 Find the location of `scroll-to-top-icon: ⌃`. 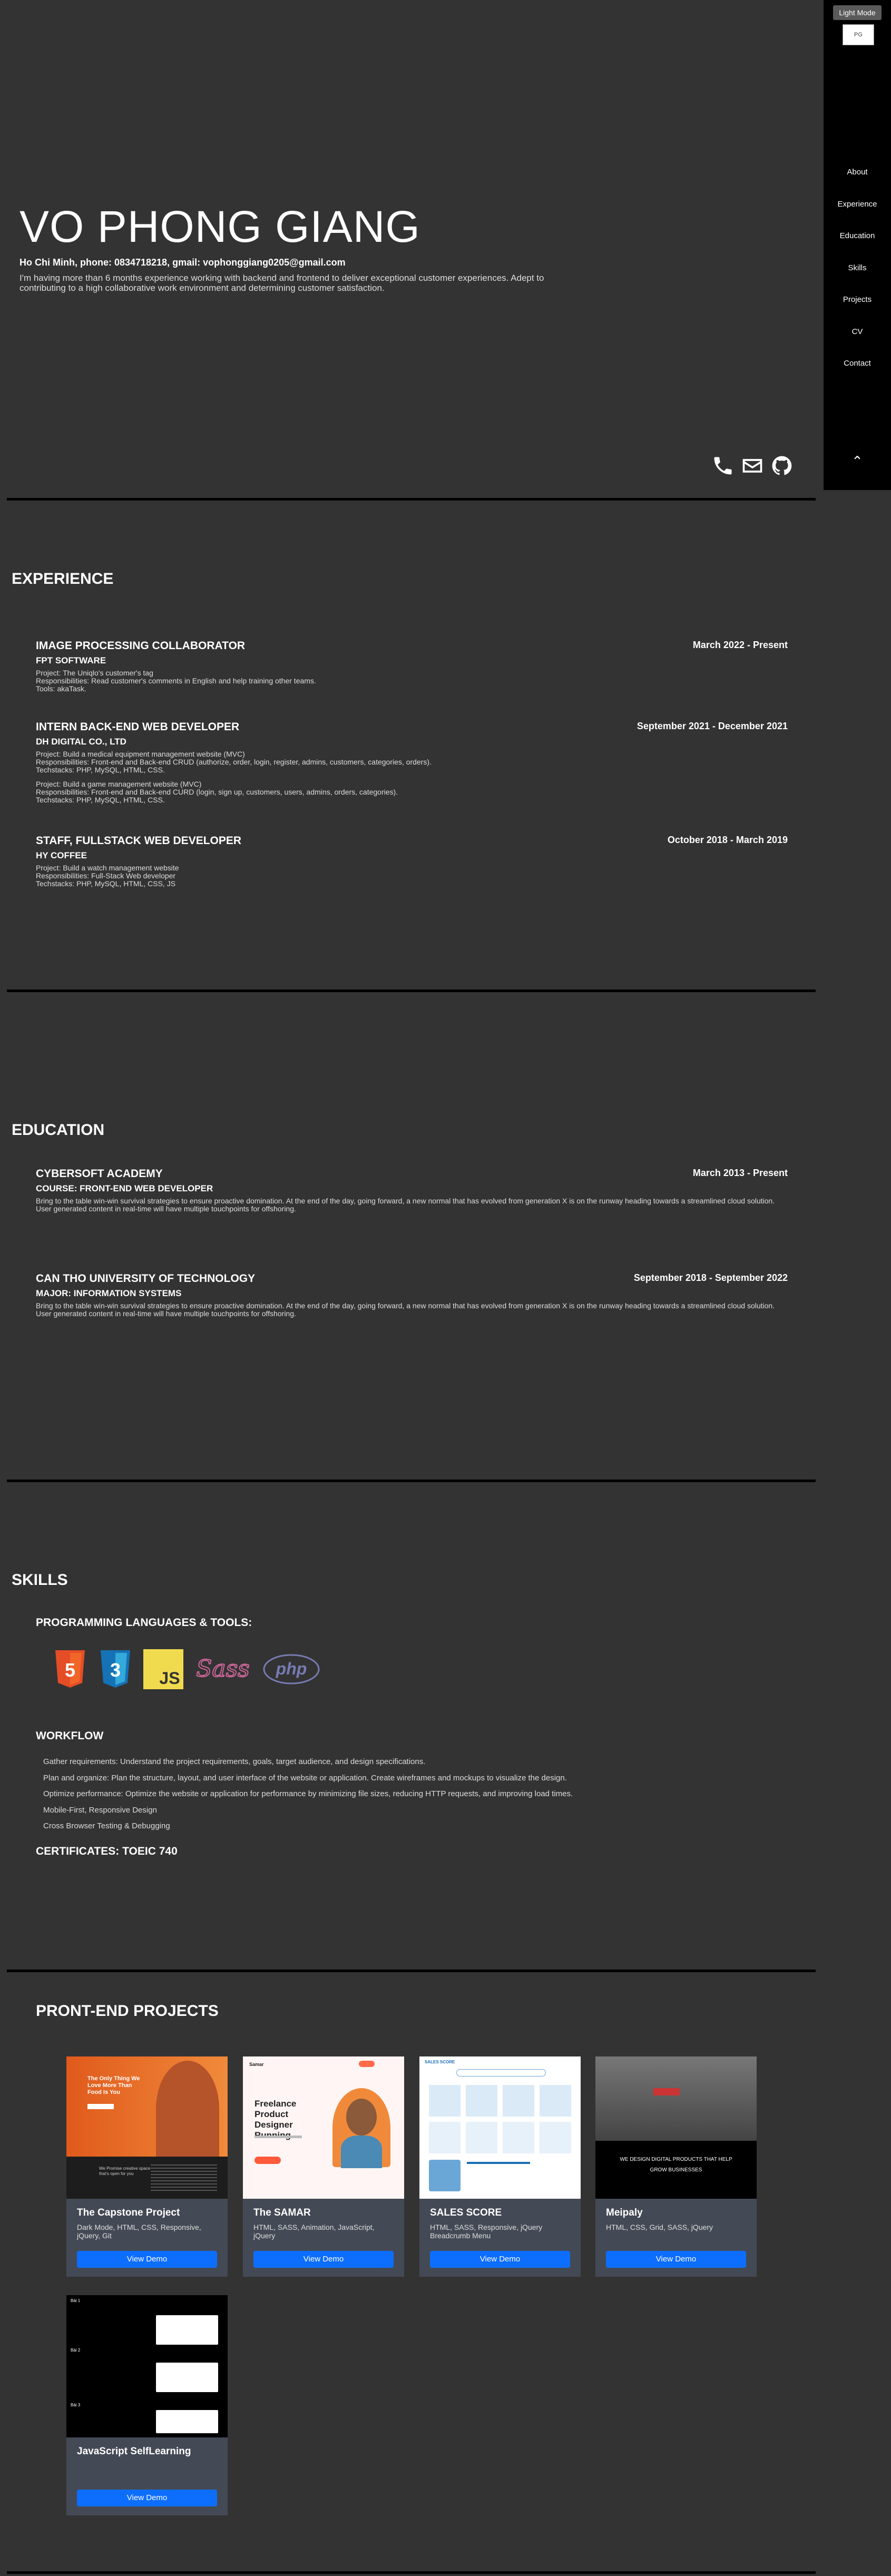

scroll-to-top-icon: ⌃ is located at coordinates (857, 461).